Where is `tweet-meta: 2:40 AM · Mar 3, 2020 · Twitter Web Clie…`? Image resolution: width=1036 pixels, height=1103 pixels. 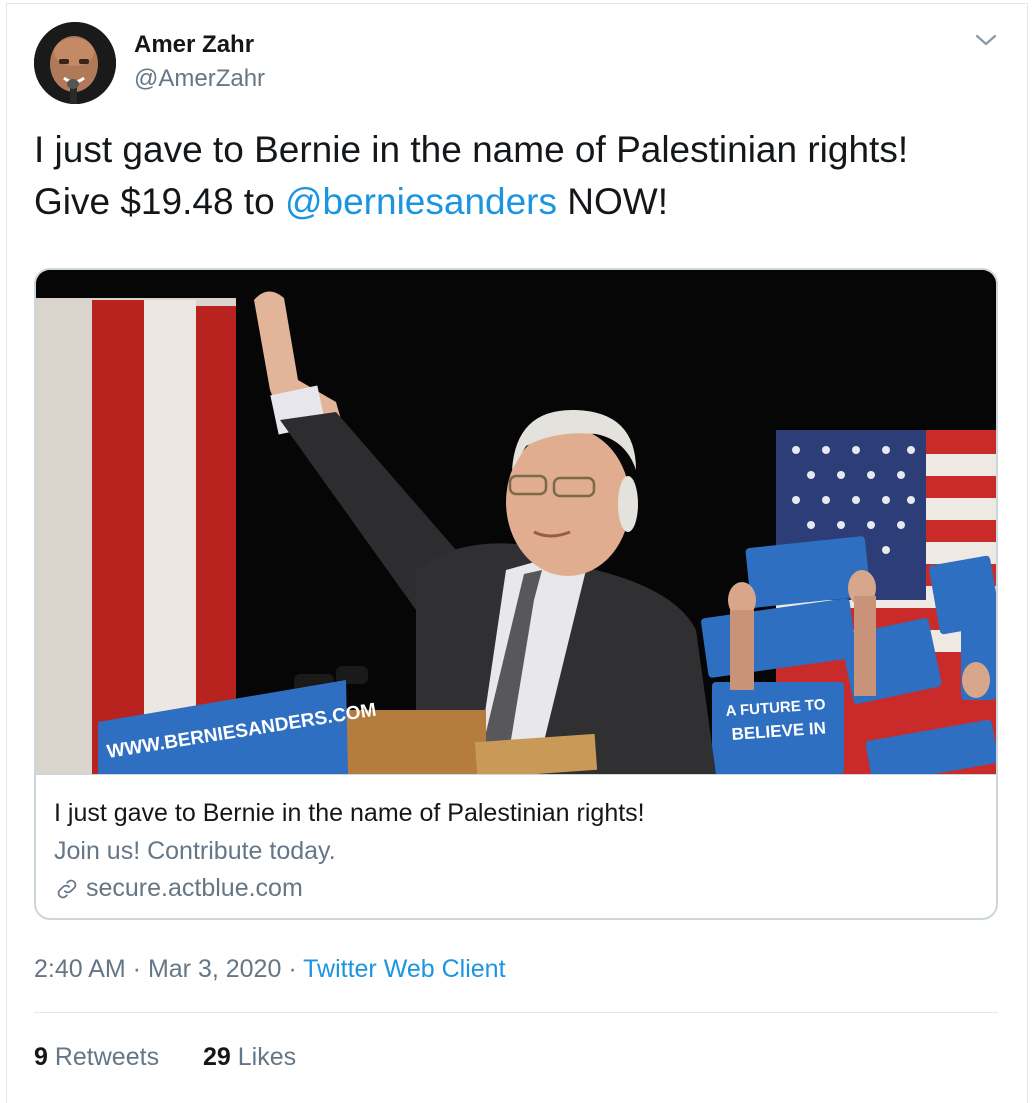
tweet-meta: 2:40 AM · Mar 3, 2020 · Twitter Web Clie… is located at coordinates (270, 969).